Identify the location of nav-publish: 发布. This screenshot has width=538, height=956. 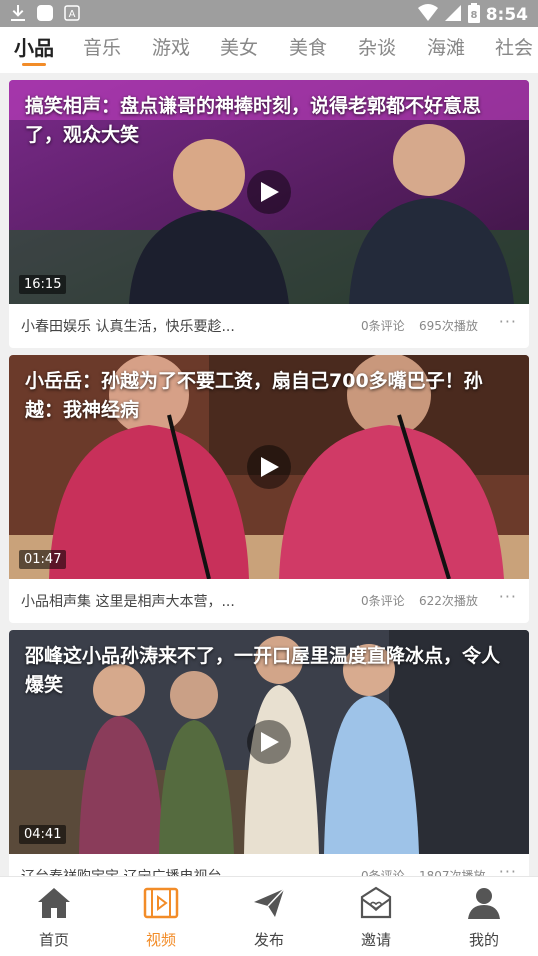
(269, 916).